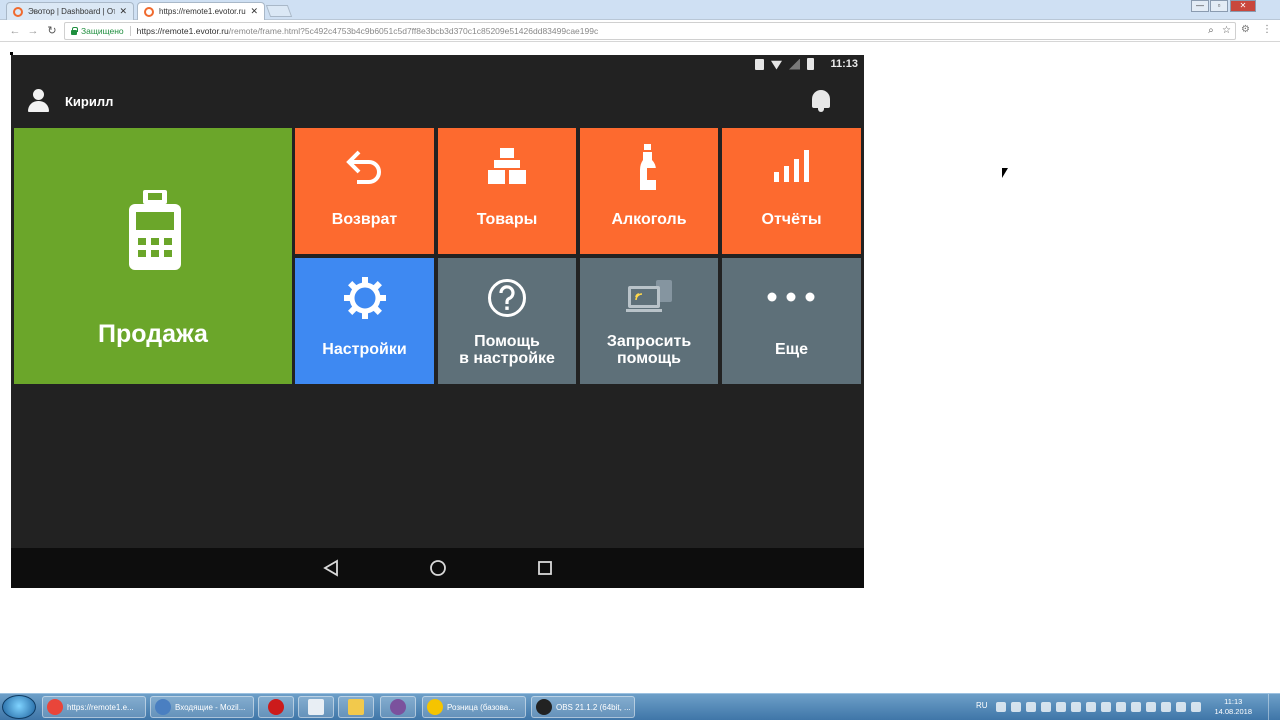 The image size is (1280, 720). I want to click on tile-reports: Отчёты, so click(791, 191).